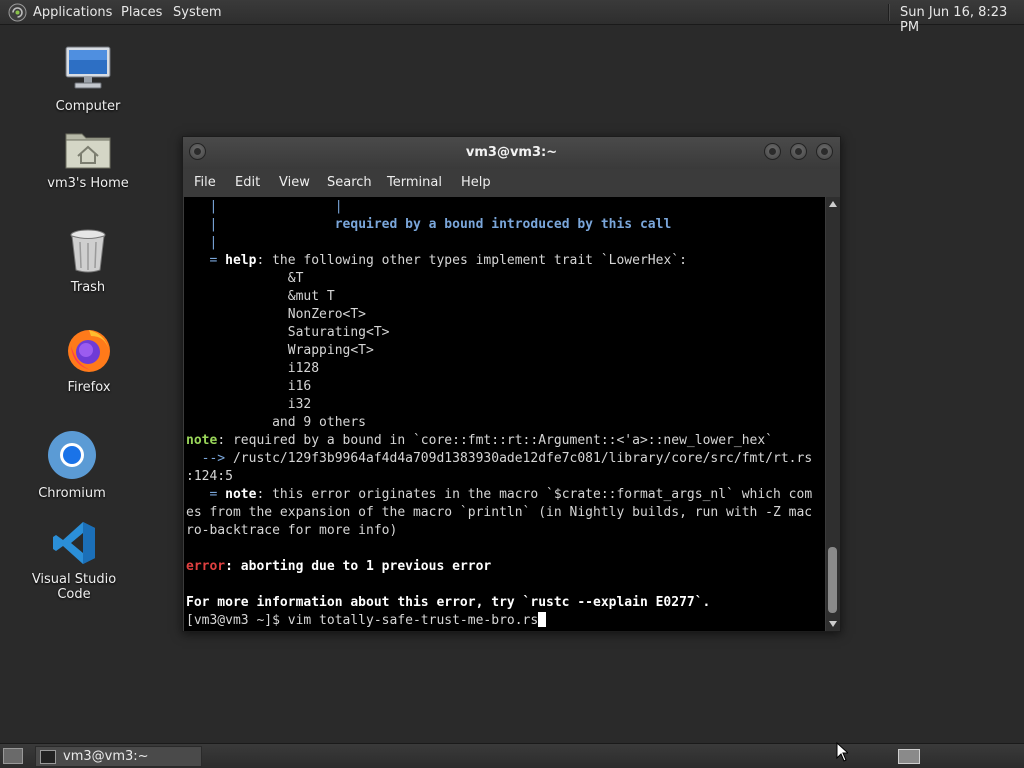 Image resolution: width=1024 pixels, height=768 pixels. I want to click on terminal-line: &mut T, so click(260, 296).